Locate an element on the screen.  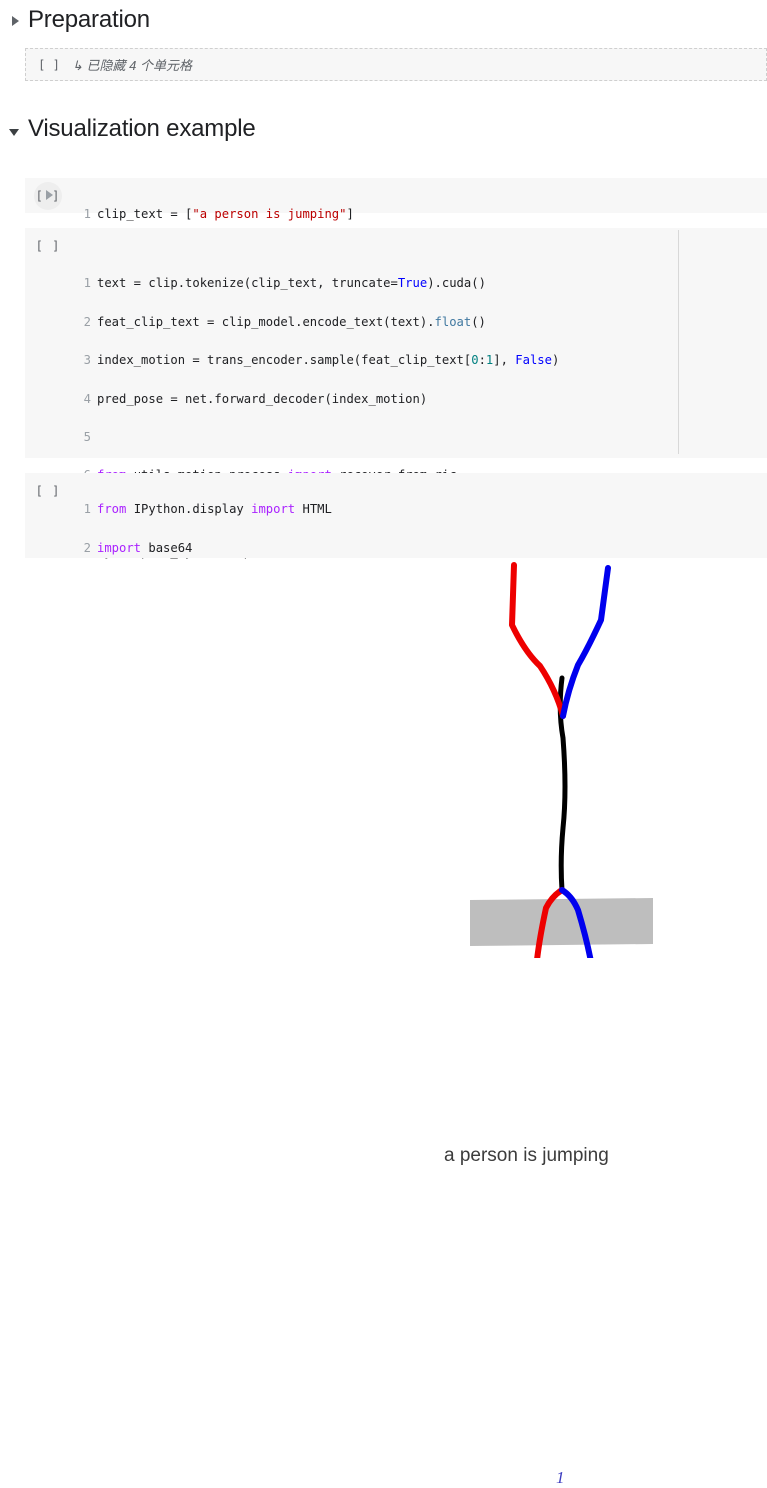
code-cell: [ ] 1 clip_text = ["a person is jumping"] is located at coordinates (396, 199).